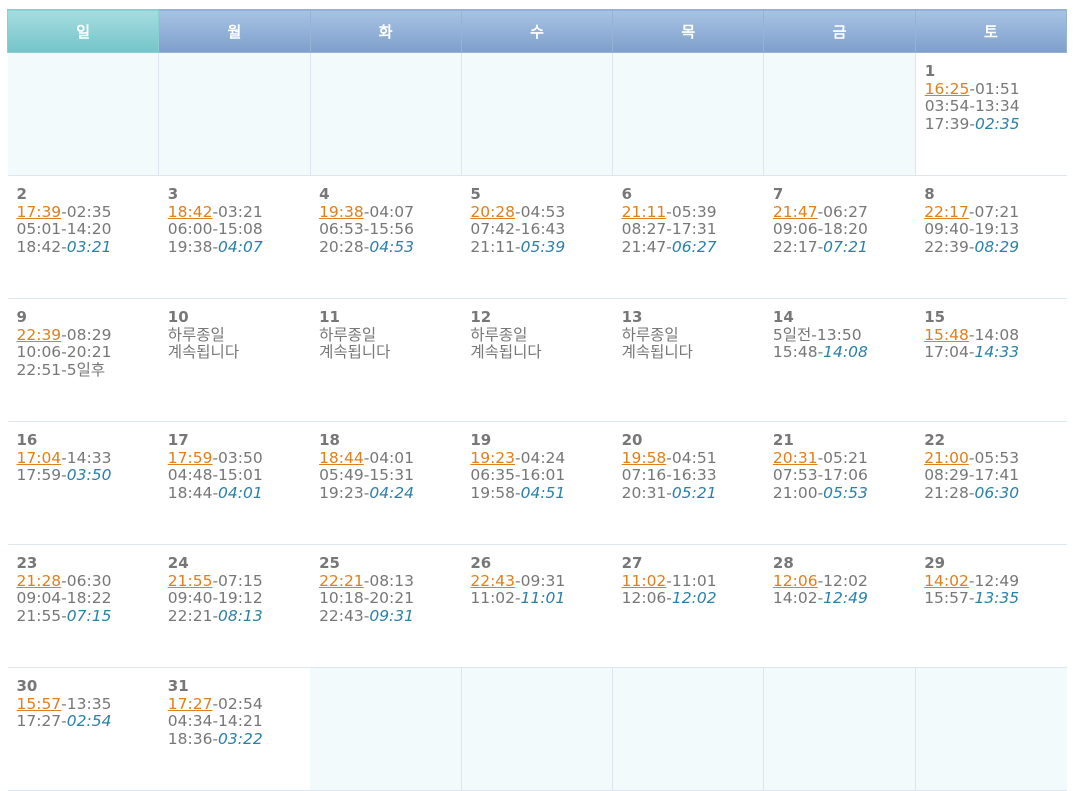 This screenshot has width=1076, height=791. I want to click on end-time: 04:01, so click(240, 492).